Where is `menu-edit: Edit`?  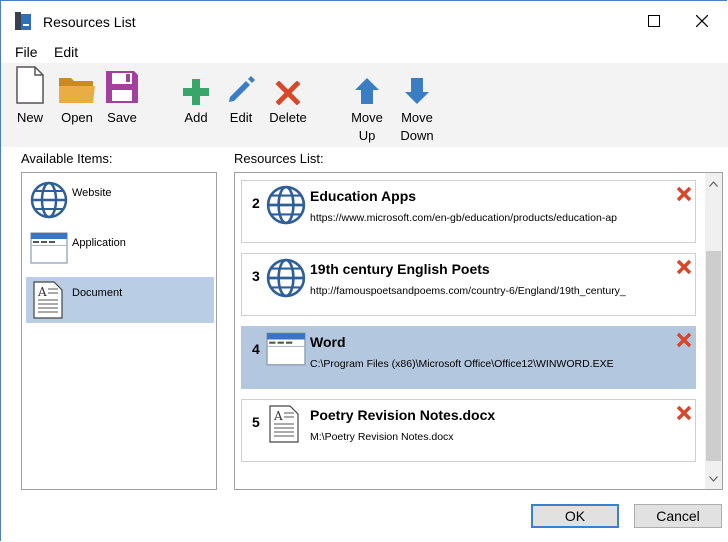 menu-edit: Edit is located at coordinates (66, 52).